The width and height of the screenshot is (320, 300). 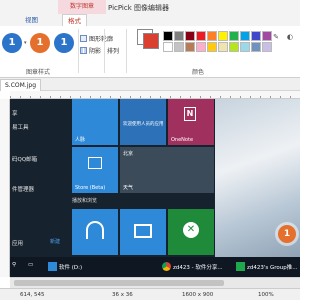 What do you see at coordinates (55, 242) in the screenshot?
I see `new-label: 新建` at bounding box center [55, 242].